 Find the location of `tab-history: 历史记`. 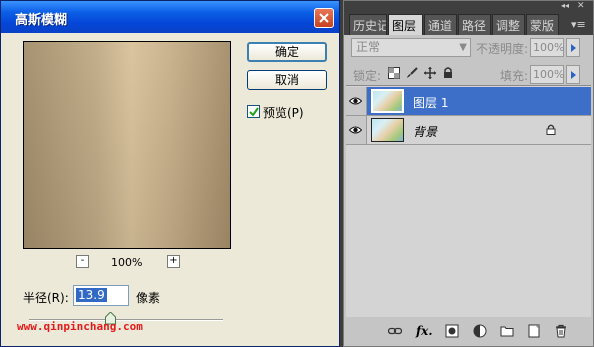

tab-history: 历史记 is located at coordinates (368, 24).